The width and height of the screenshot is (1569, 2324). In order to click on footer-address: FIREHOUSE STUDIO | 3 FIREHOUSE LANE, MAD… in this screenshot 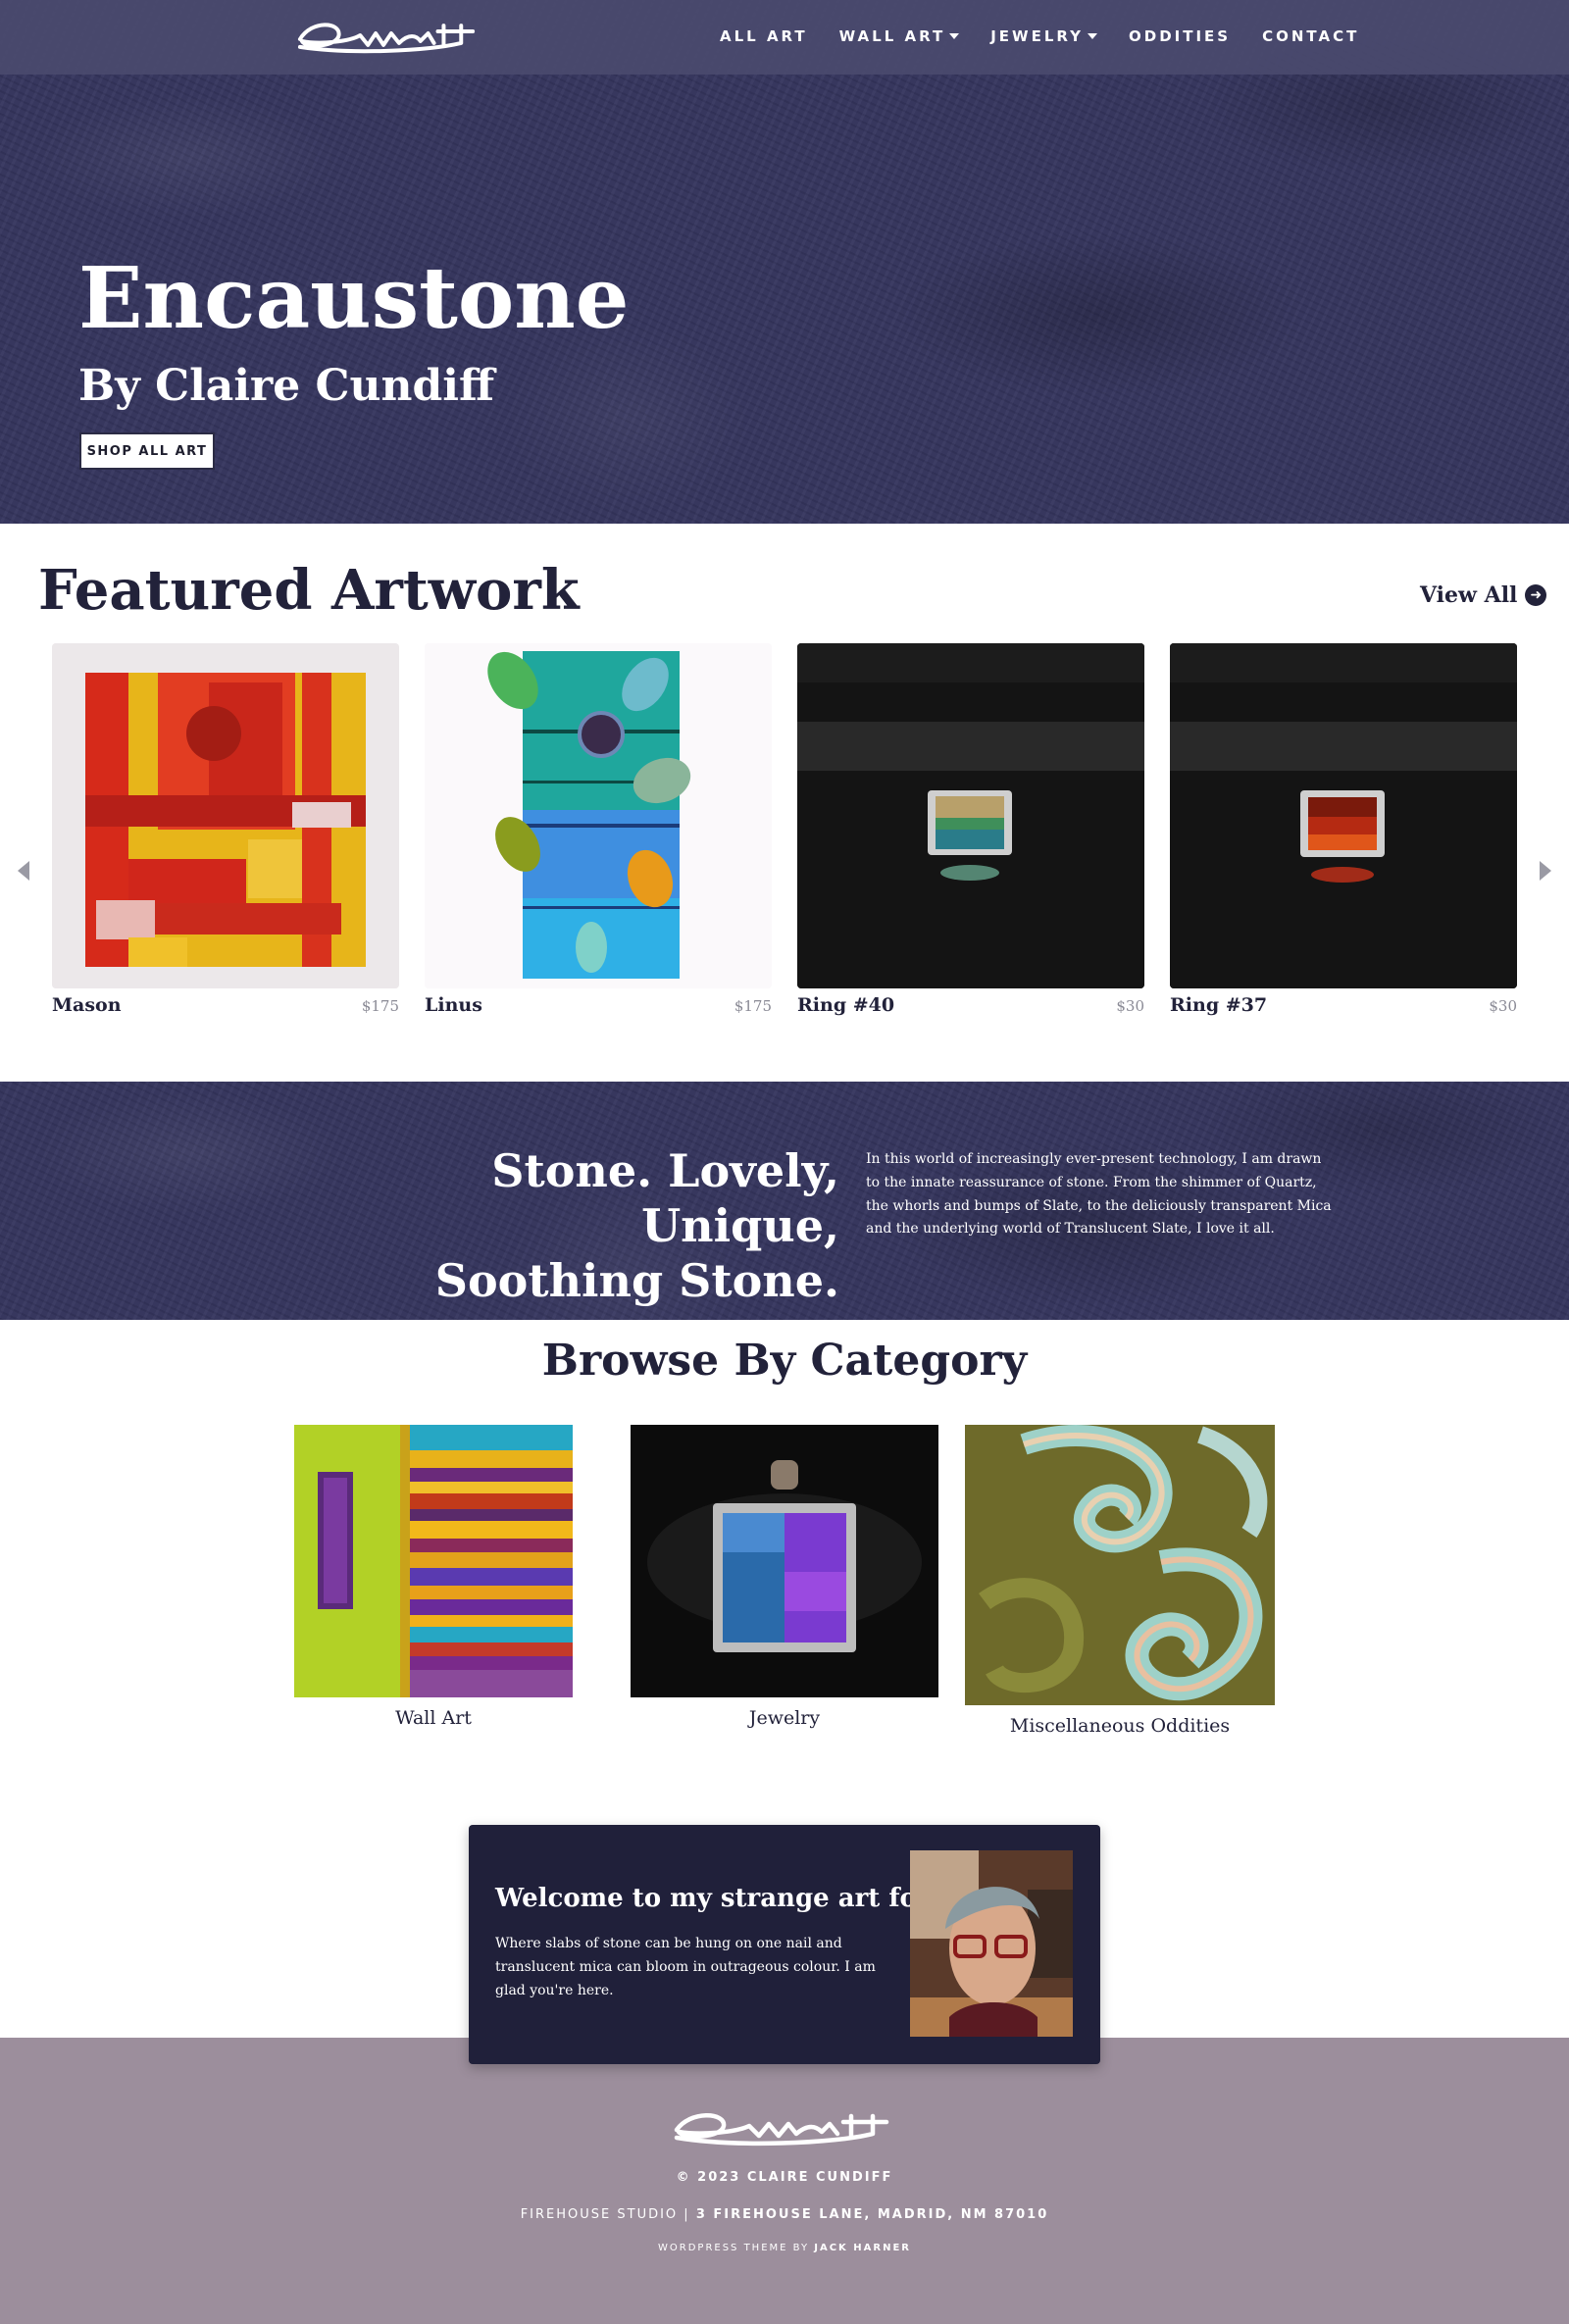, I will do `click(784, 2214)`.